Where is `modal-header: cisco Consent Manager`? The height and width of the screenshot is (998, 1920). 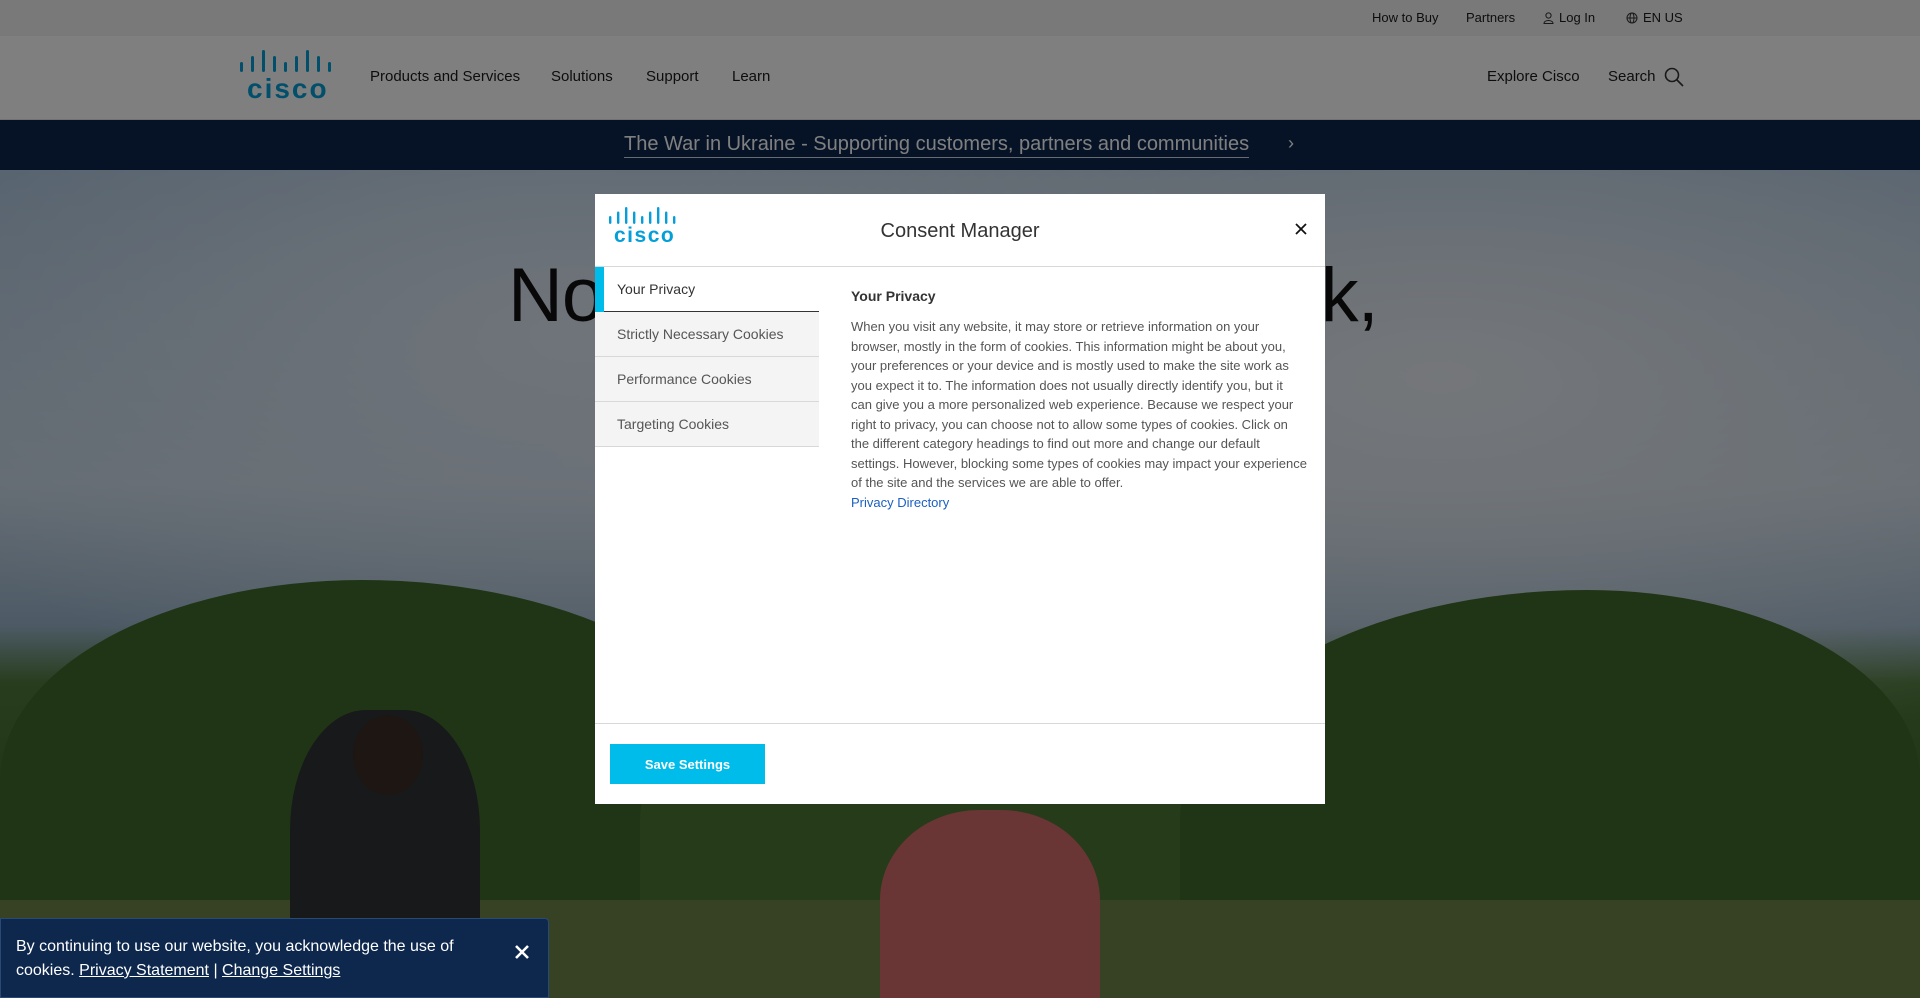 modal-header: cisco Consent Manager is located at coordinates (960, 230).